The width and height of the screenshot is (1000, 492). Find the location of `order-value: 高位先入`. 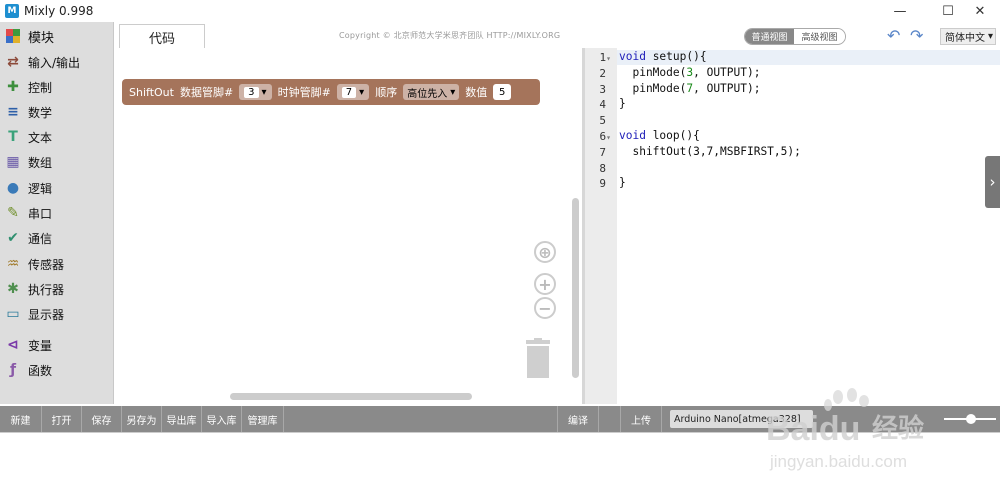

order-value: 高位先入 is located at coordinates (427, 94).